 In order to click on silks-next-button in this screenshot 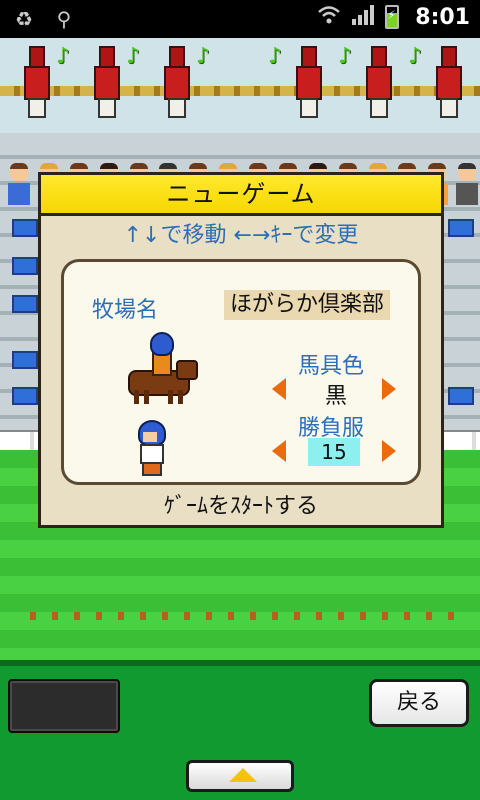, I will do `click(393, 452)`.